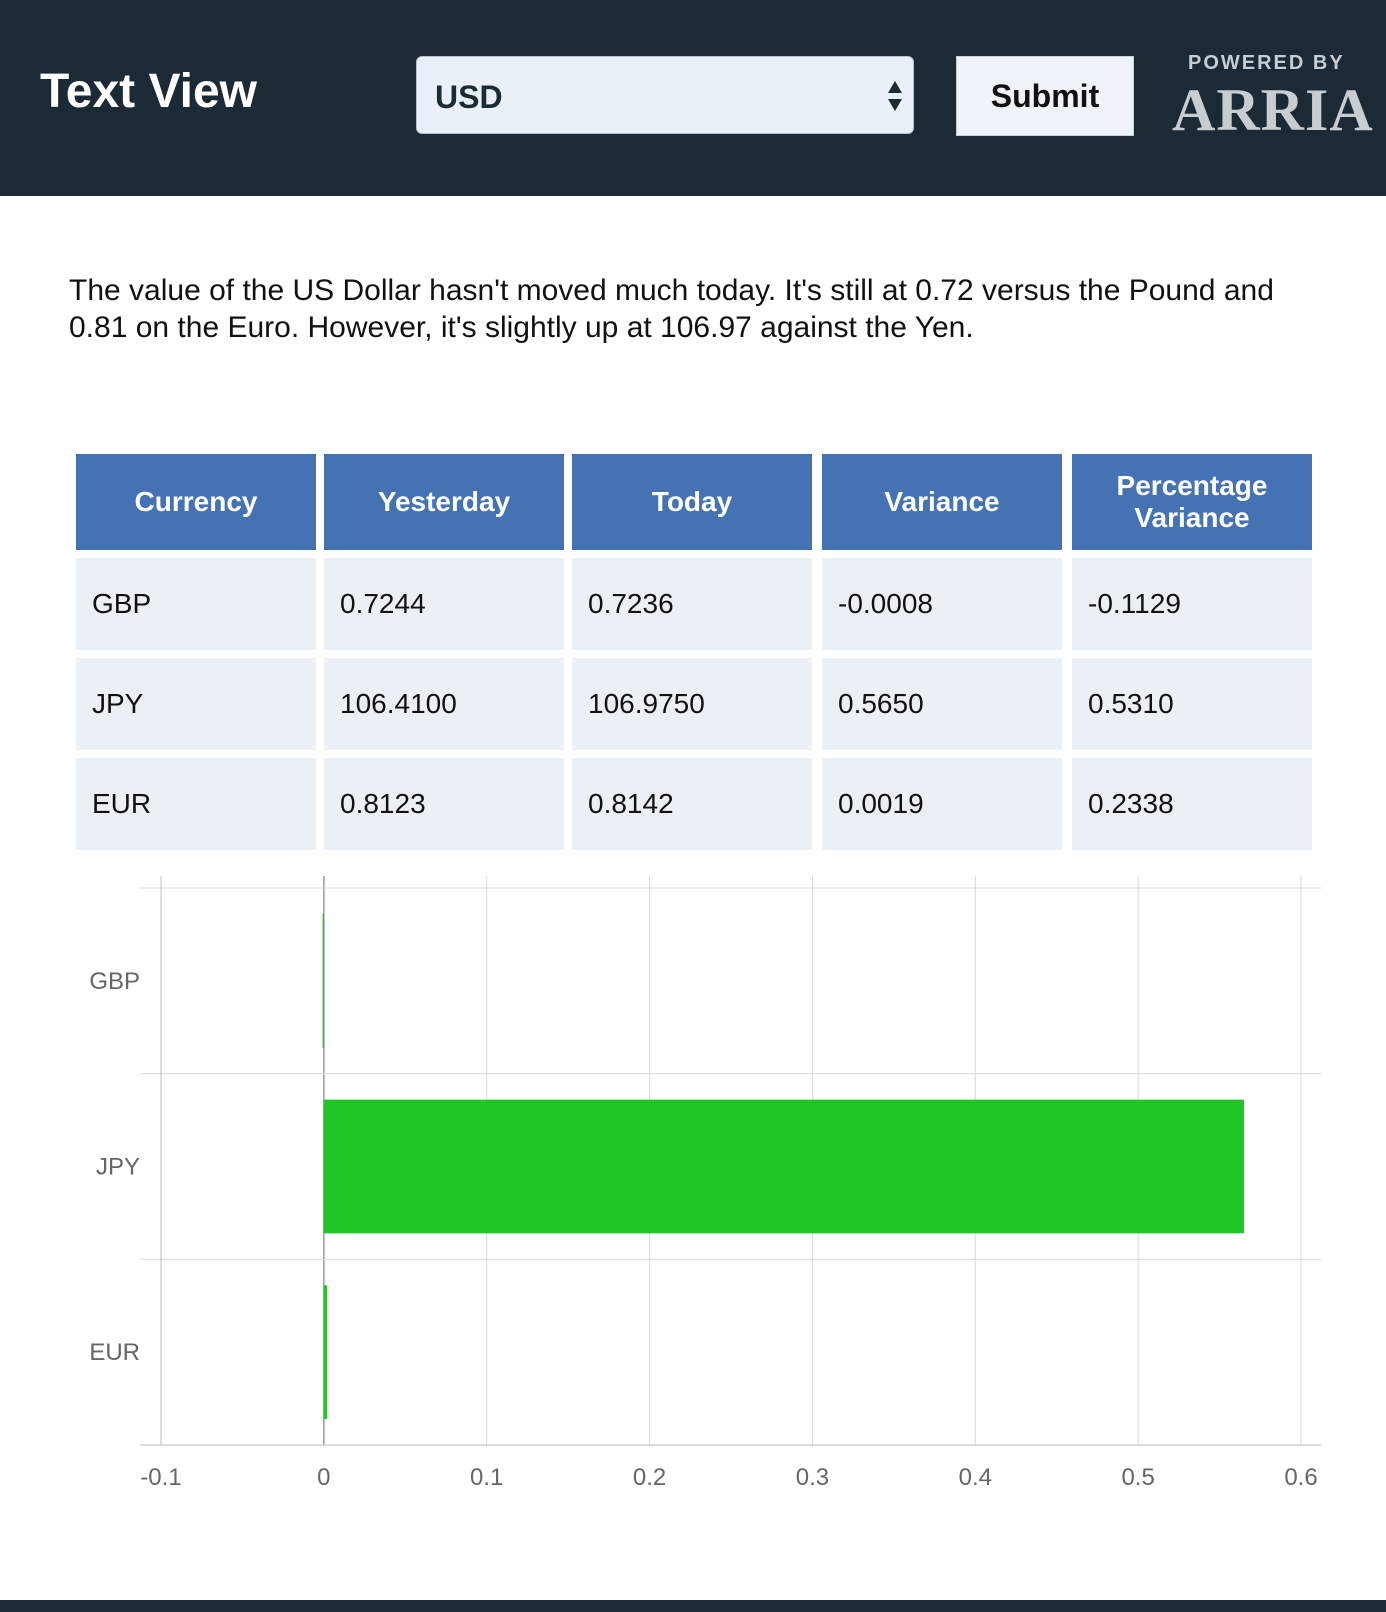  I want to click on y-tick-label: GBP, so click(114, 981).